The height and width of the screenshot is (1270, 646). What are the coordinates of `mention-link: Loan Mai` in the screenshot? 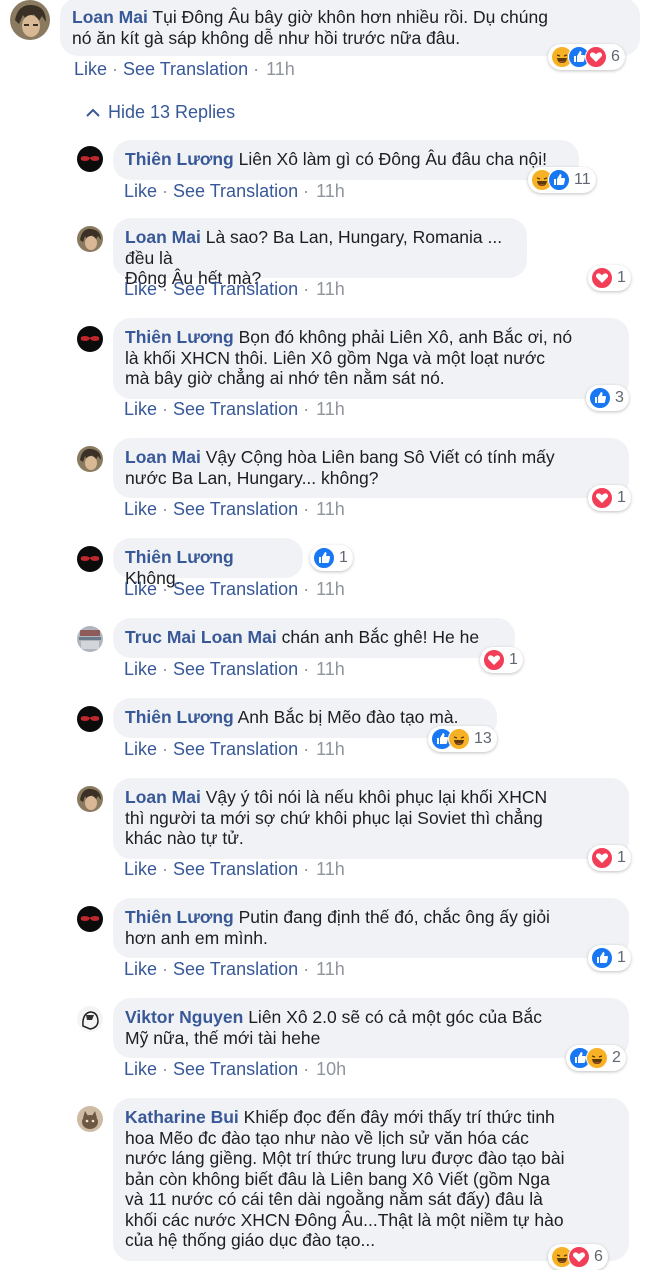 It's located at (239, 637).